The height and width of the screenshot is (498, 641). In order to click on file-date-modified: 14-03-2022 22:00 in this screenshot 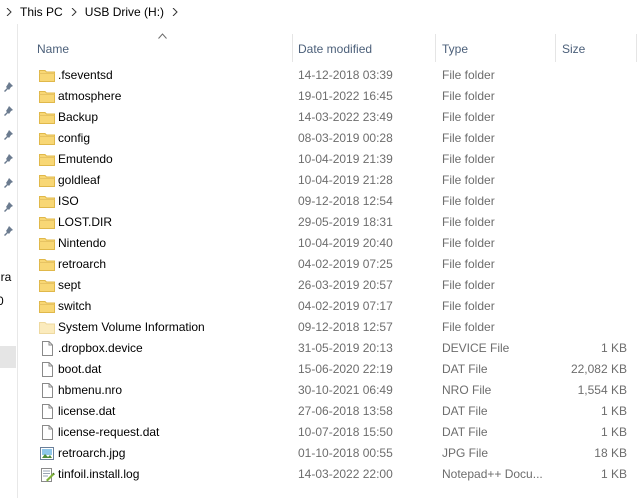, I will do `click(345, 474)`.